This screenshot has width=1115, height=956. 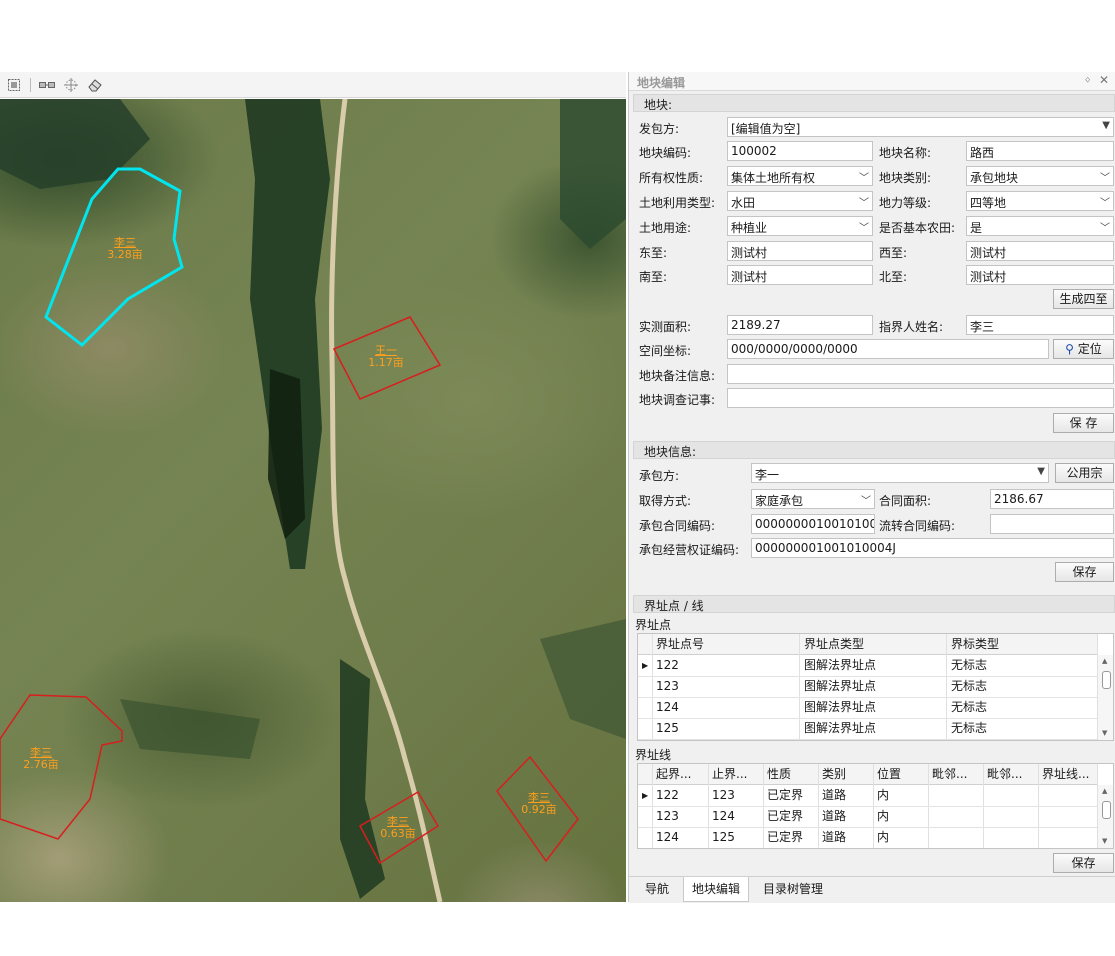 I want to click on locate-button: ⚲ 定位, so click(x=1083, y=349).